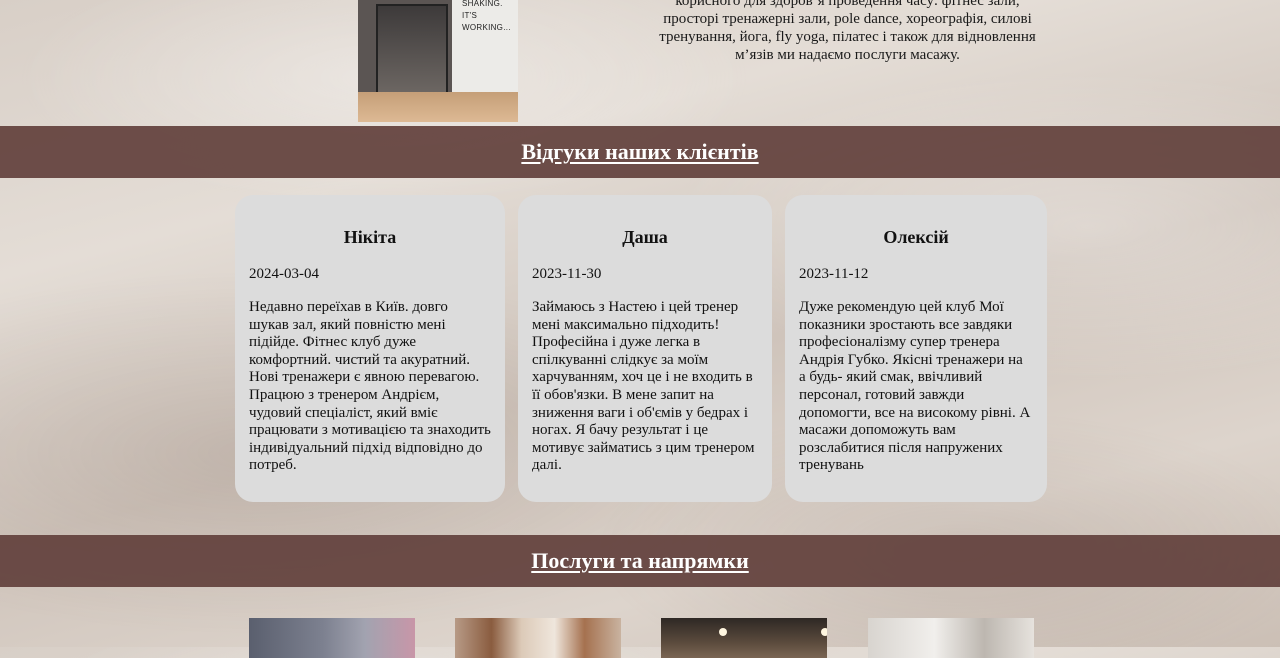  Describe the element at coordinates (412, 51) in the screenshot. I see `photo-mirror` at that location.